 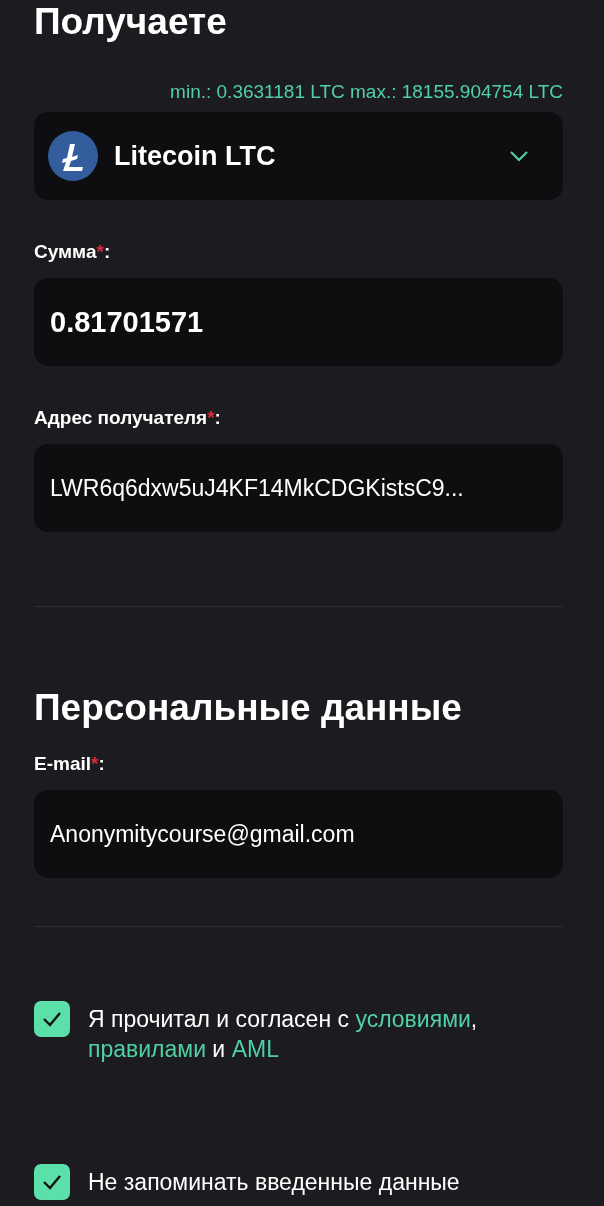 What do you see at coordinates (248, 708) in the screenshot?
I see `section-title: Персональные данные` at bounding box center [248, 708].